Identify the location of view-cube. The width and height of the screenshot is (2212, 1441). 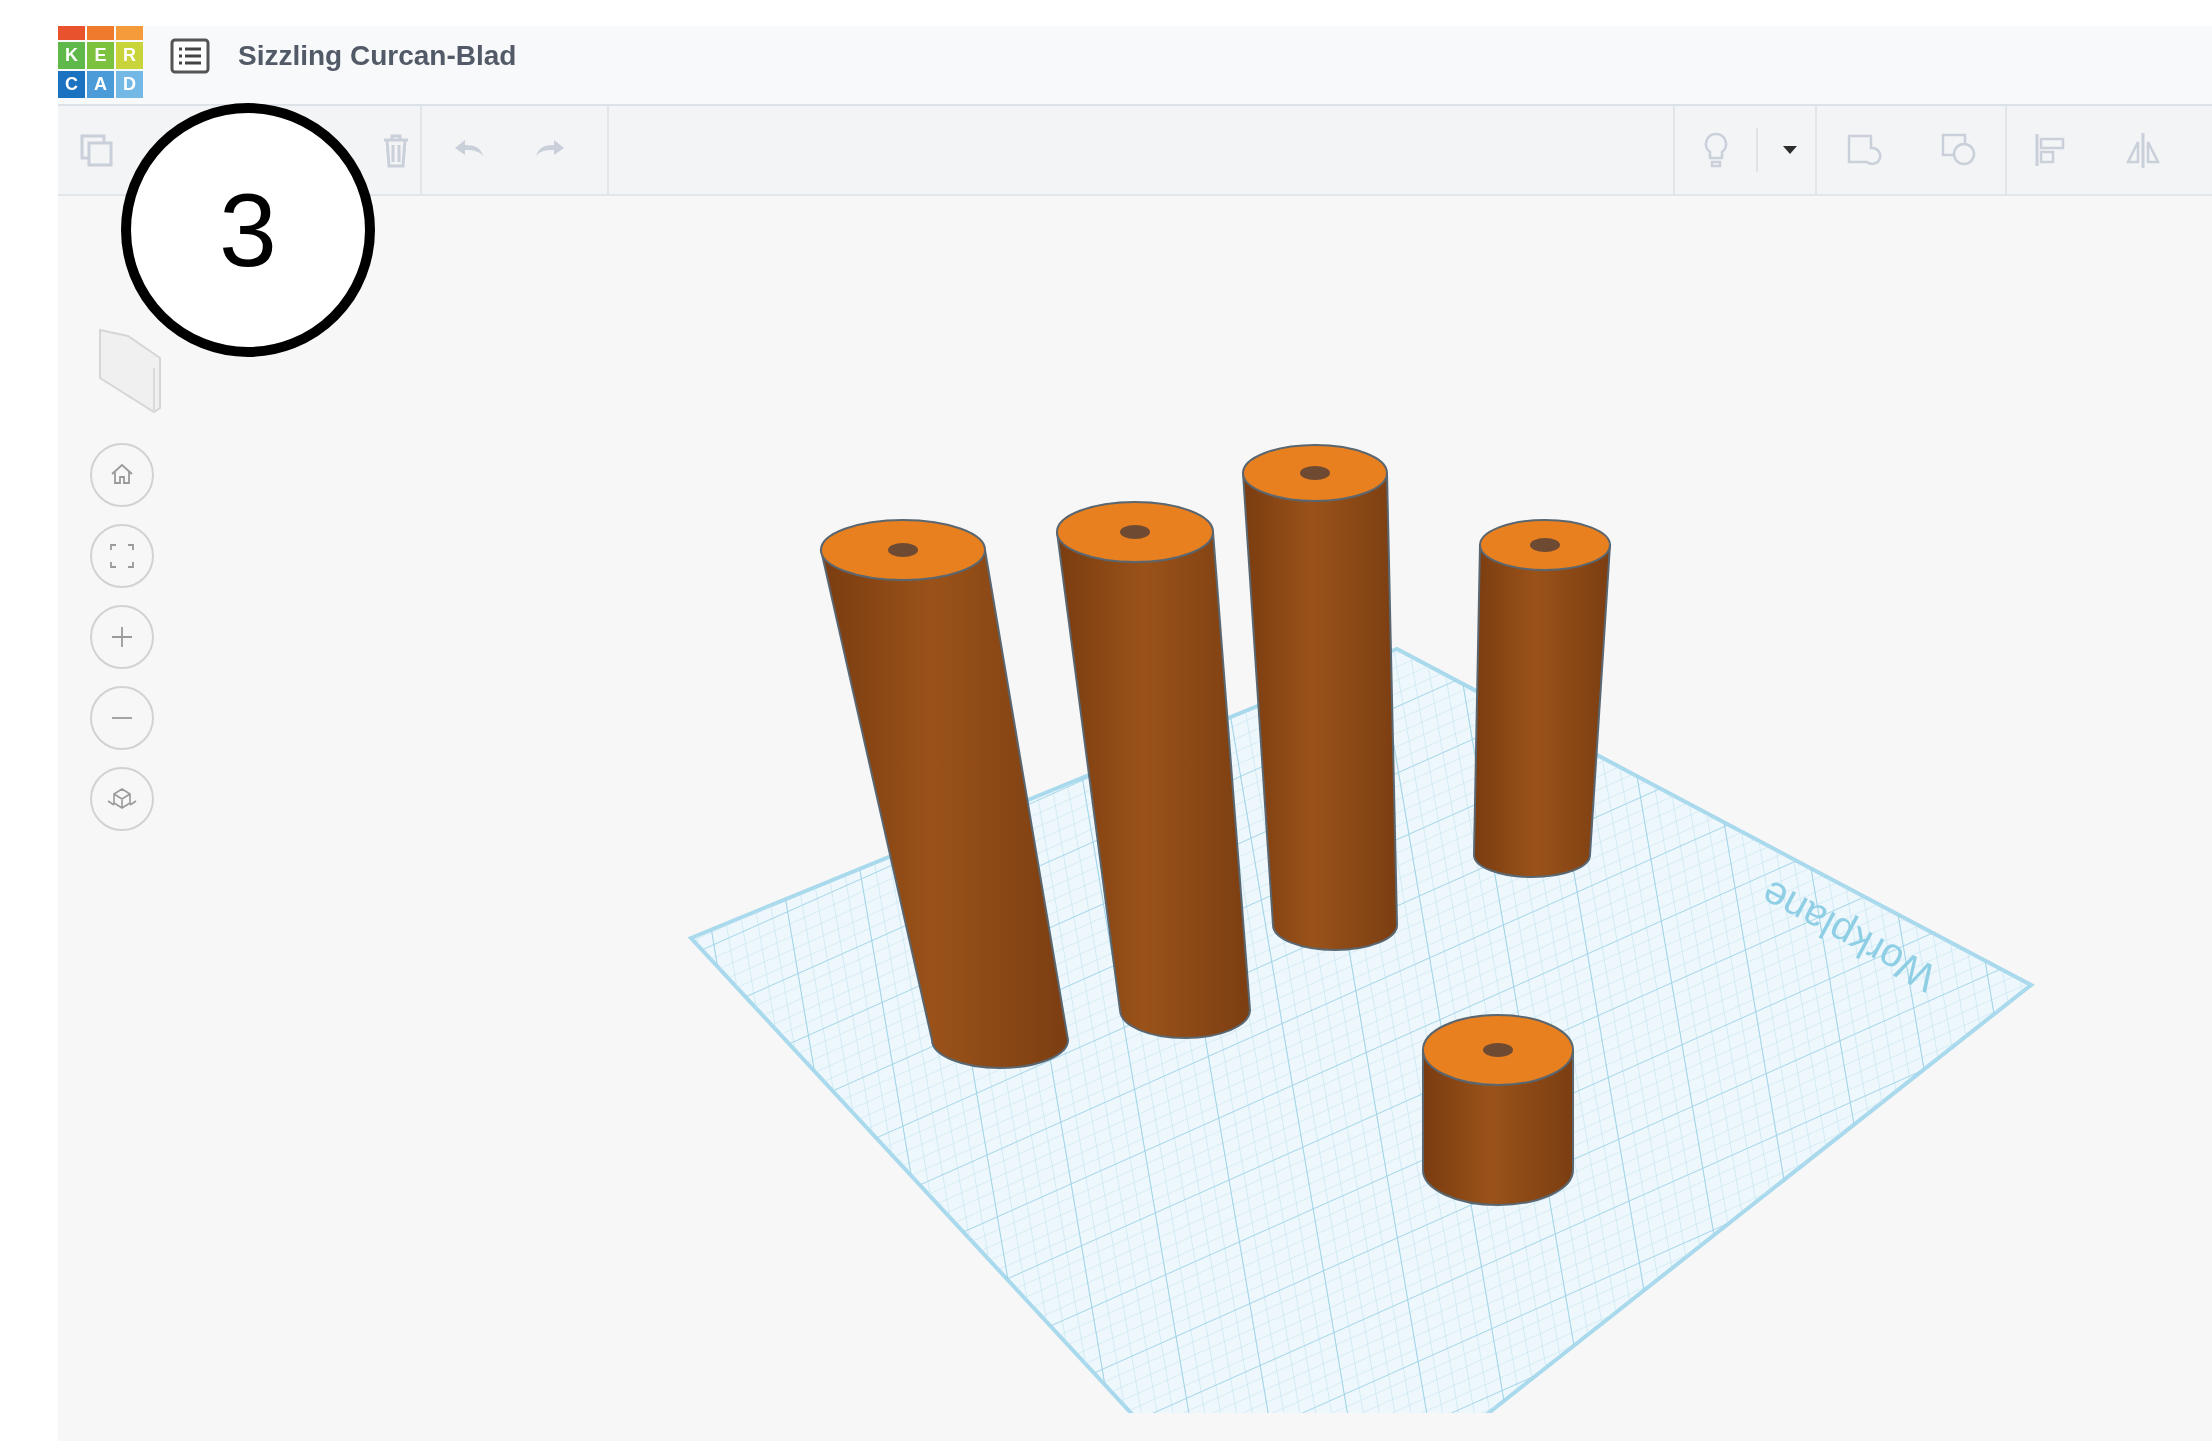
(130, 371).